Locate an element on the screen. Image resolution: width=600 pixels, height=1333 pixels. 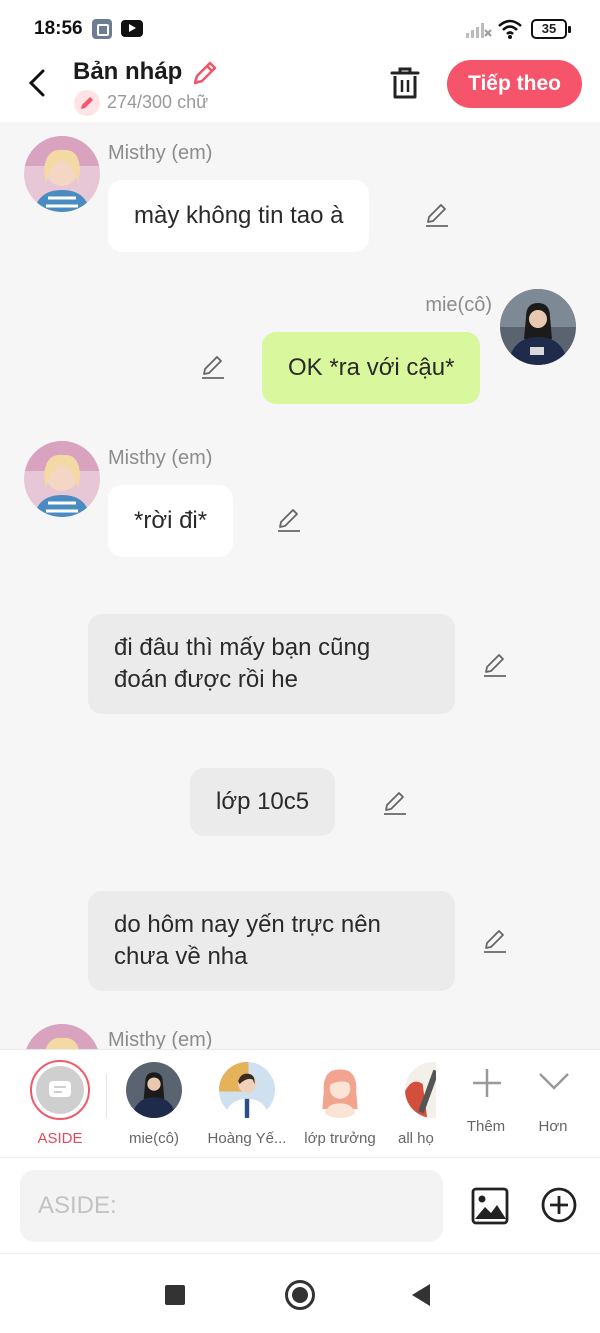
message-bubble: mày không tin tao à is located at coordinates (239, 216).